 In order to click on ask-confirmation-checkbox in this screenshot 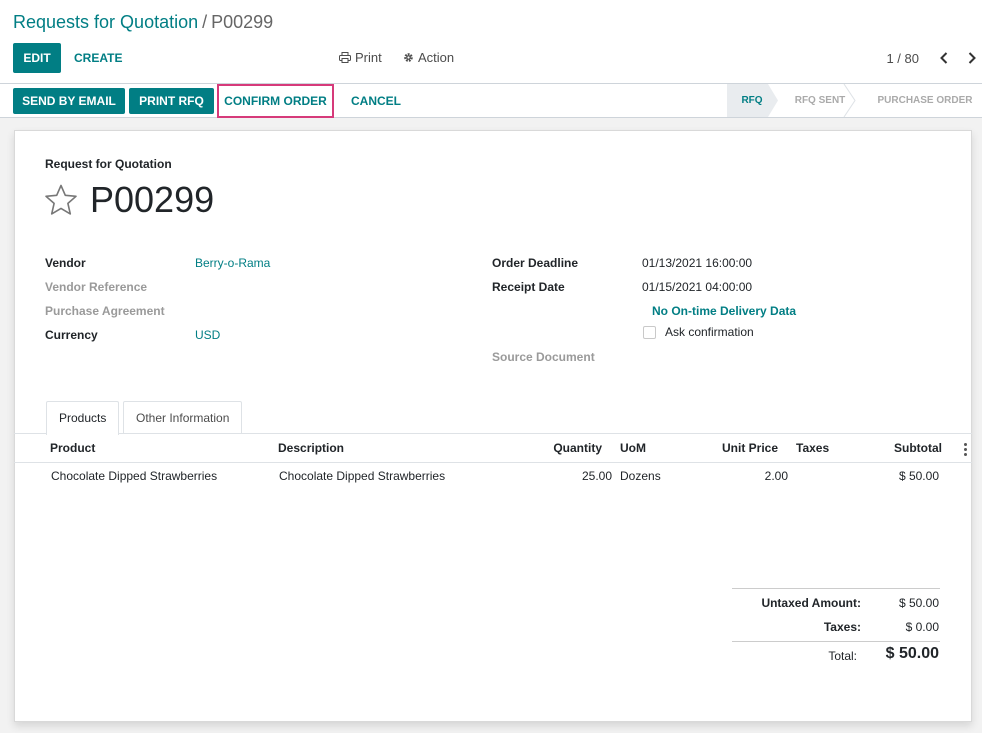, I will do `click(649, 332)`.